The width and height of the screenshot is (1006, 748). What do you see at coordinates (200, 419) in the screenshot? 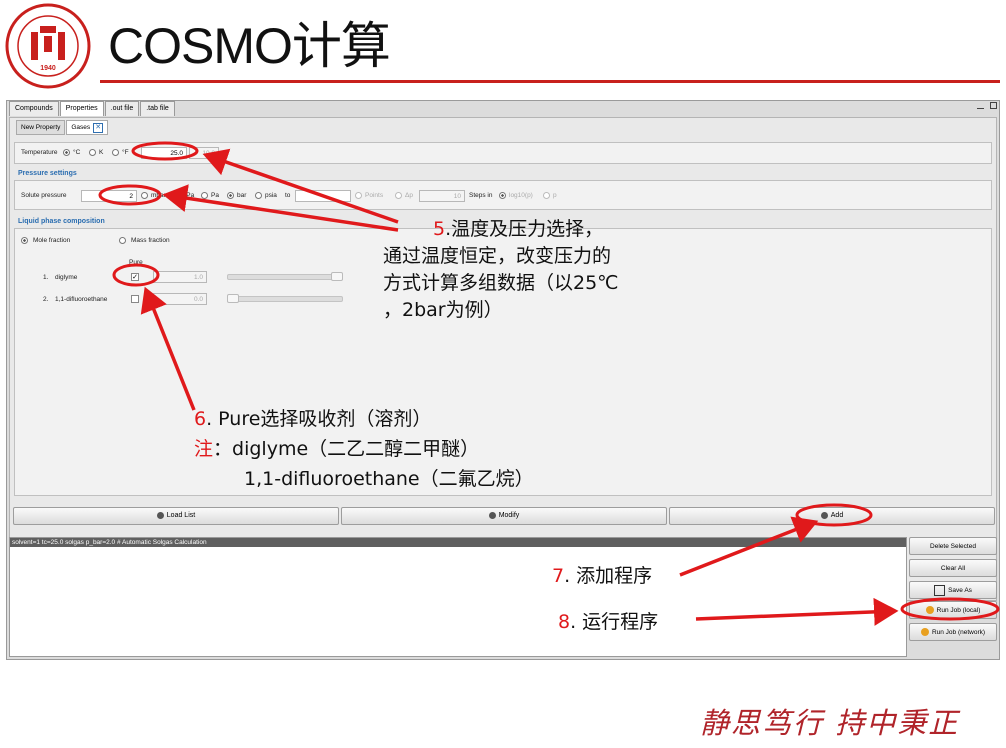
I see `step6-number: 6` at bounding box center [200, 419].